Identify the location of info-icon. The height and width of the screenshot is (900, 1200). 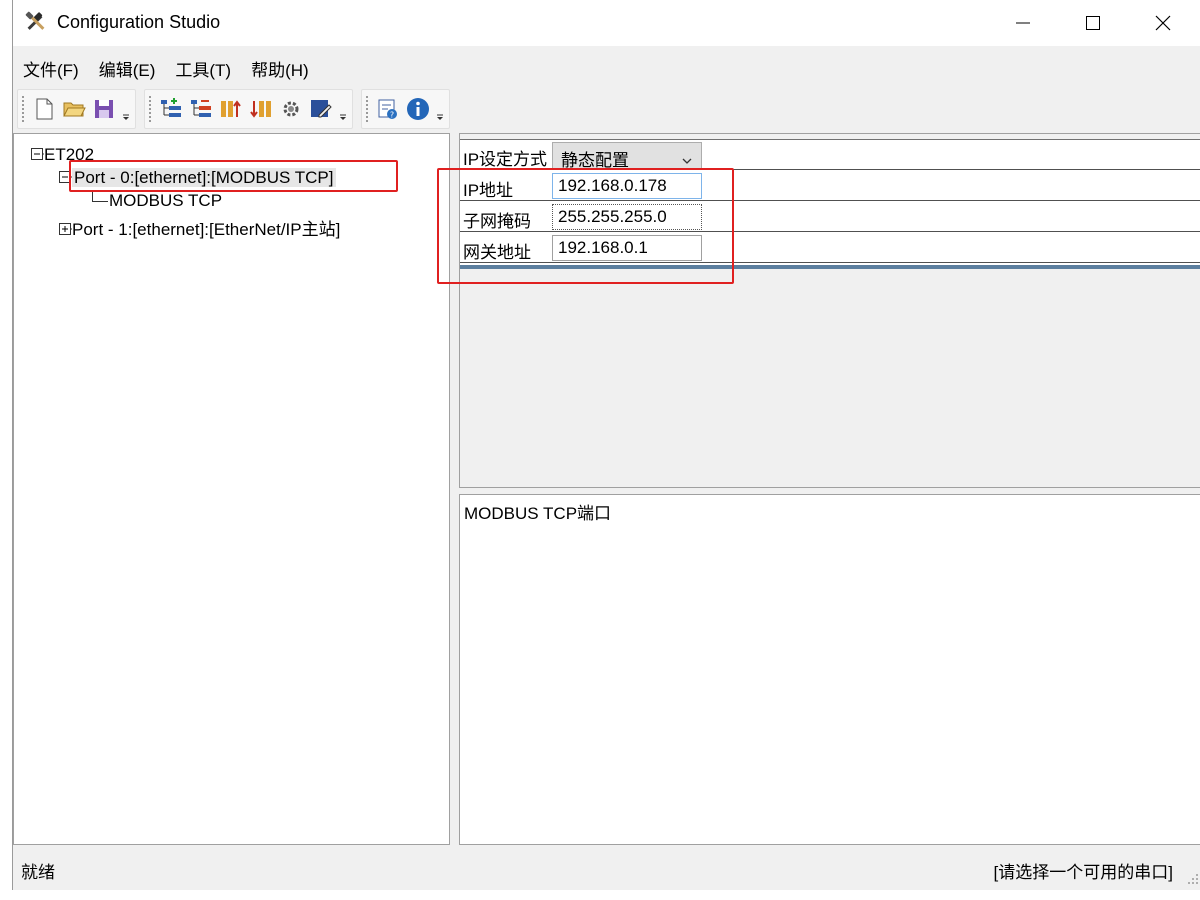
(418, 109).